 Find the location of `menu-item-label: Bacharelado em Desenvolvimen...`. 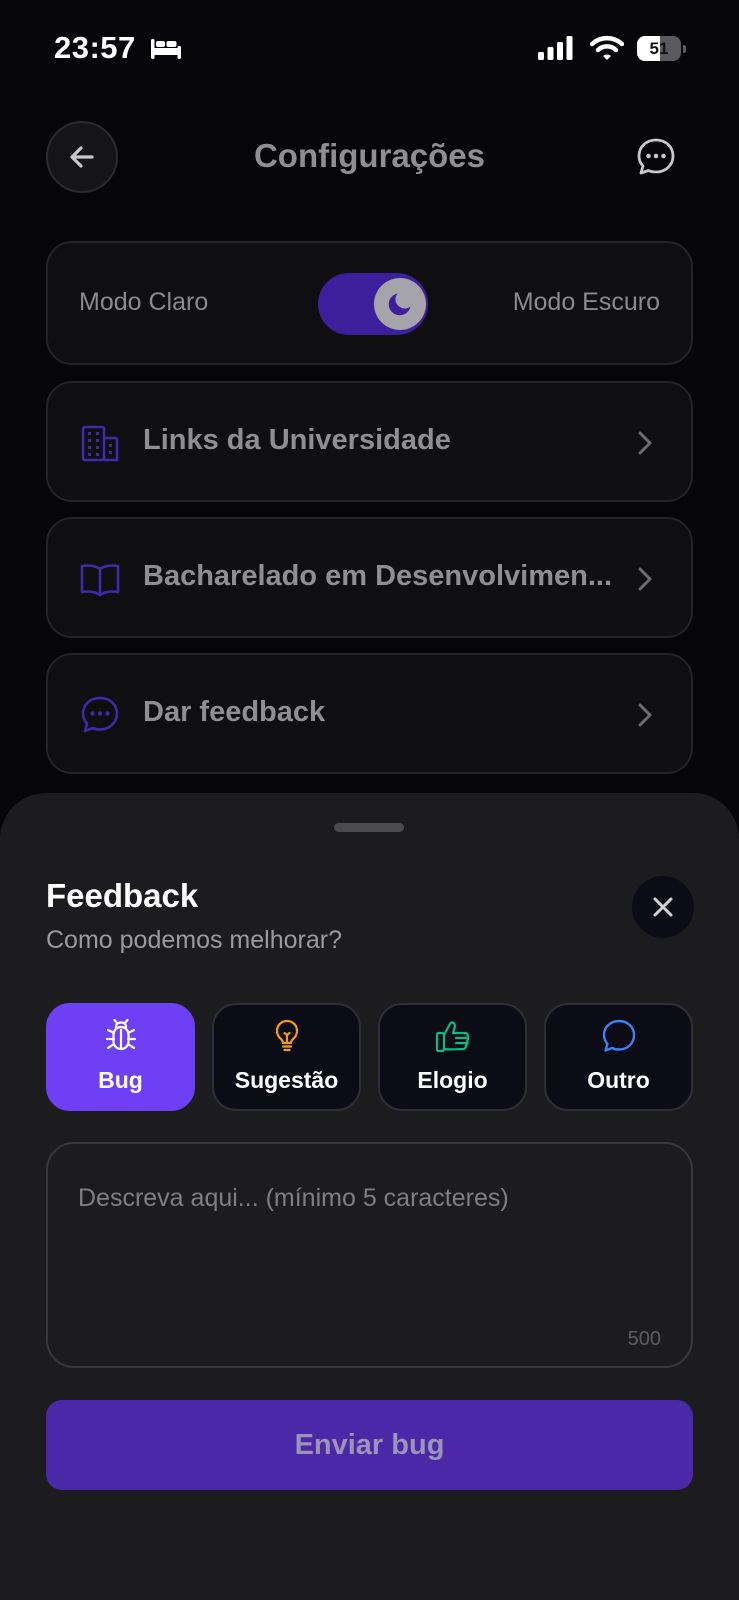

menu-item-label: Bacharelado em Desenvolvimen... is located at coordinates (378, 576).